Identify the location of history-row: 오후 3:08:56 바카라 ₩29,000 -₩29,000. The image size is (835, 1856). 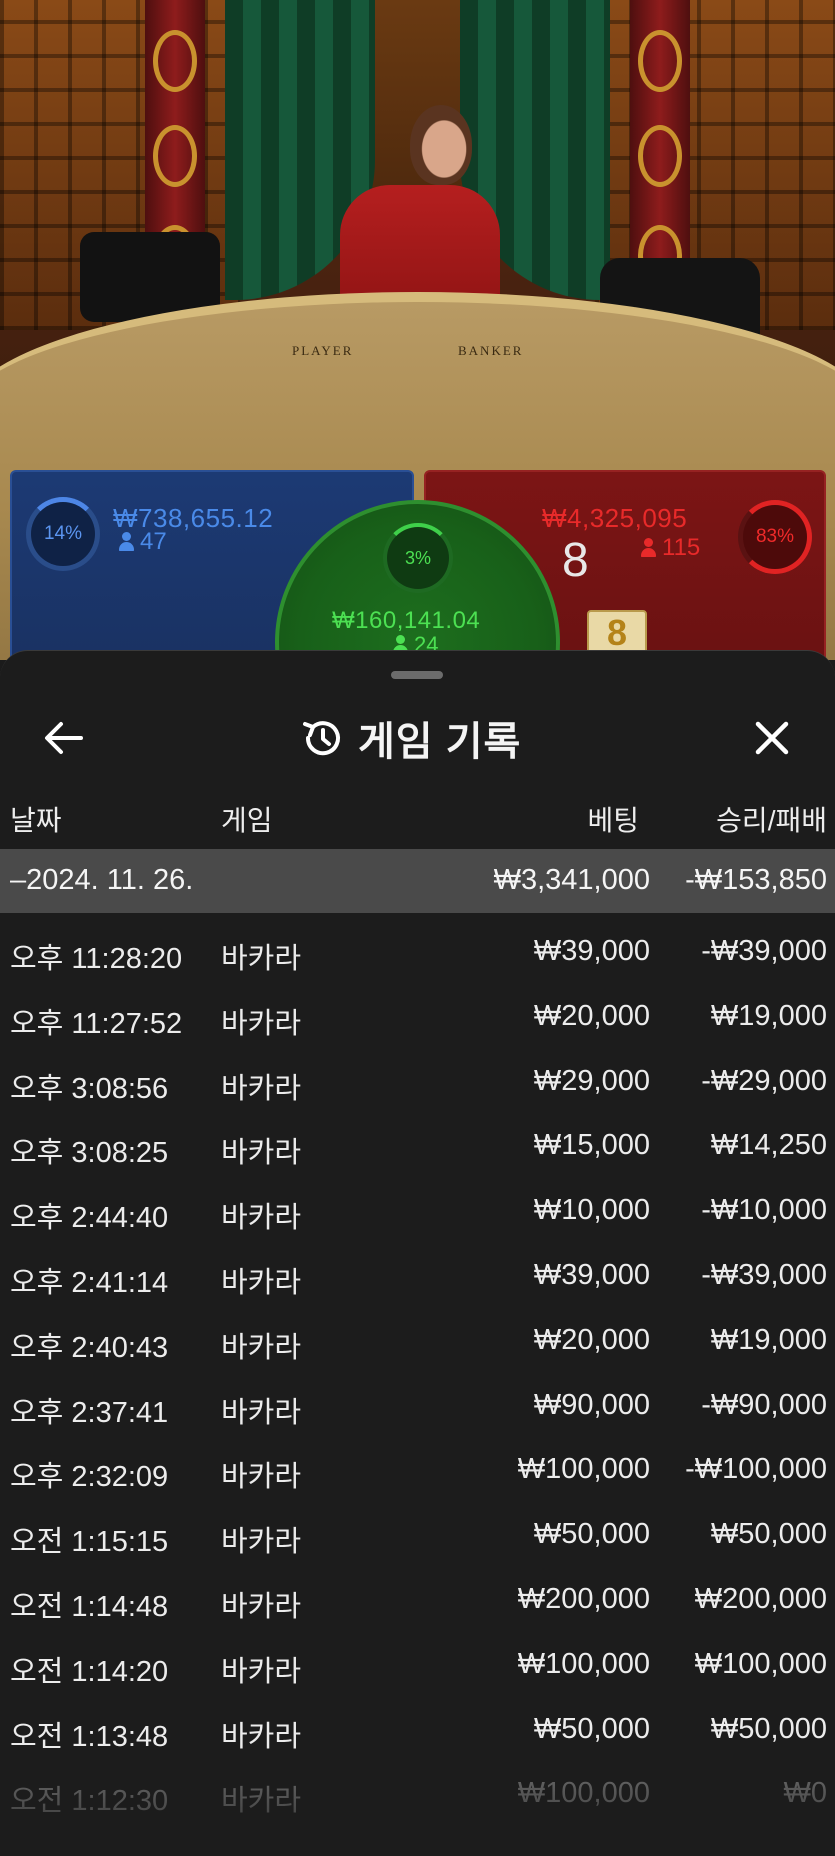
(417, 1083).